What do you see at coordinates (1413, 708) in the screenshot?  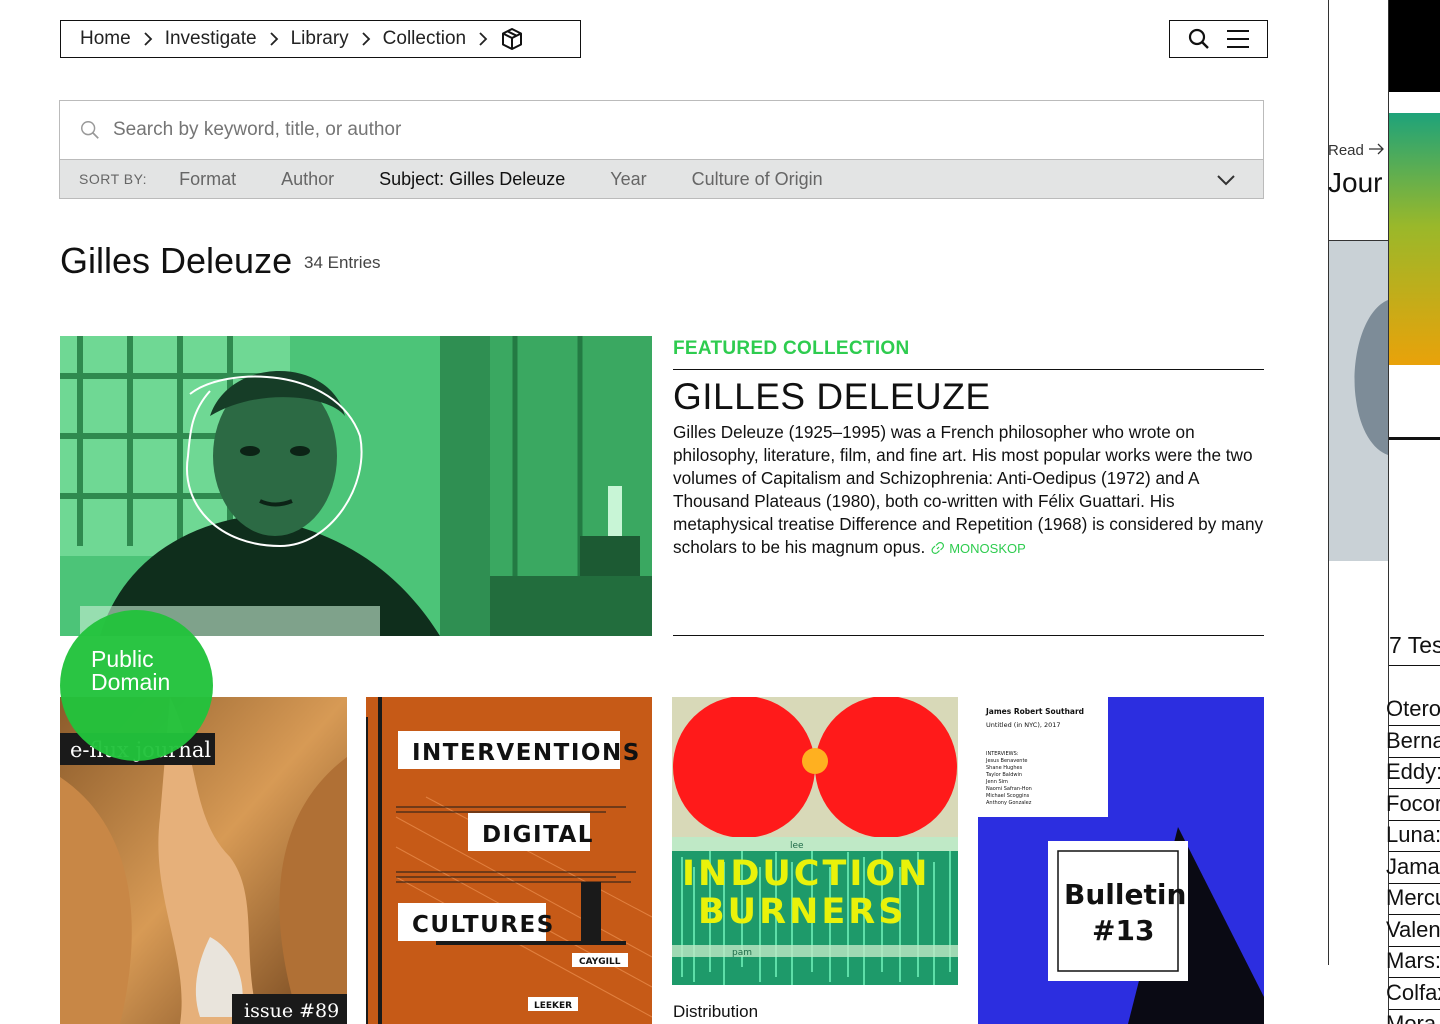 I see `panel-list-item: Otero` at bounding box center [1413, 708].